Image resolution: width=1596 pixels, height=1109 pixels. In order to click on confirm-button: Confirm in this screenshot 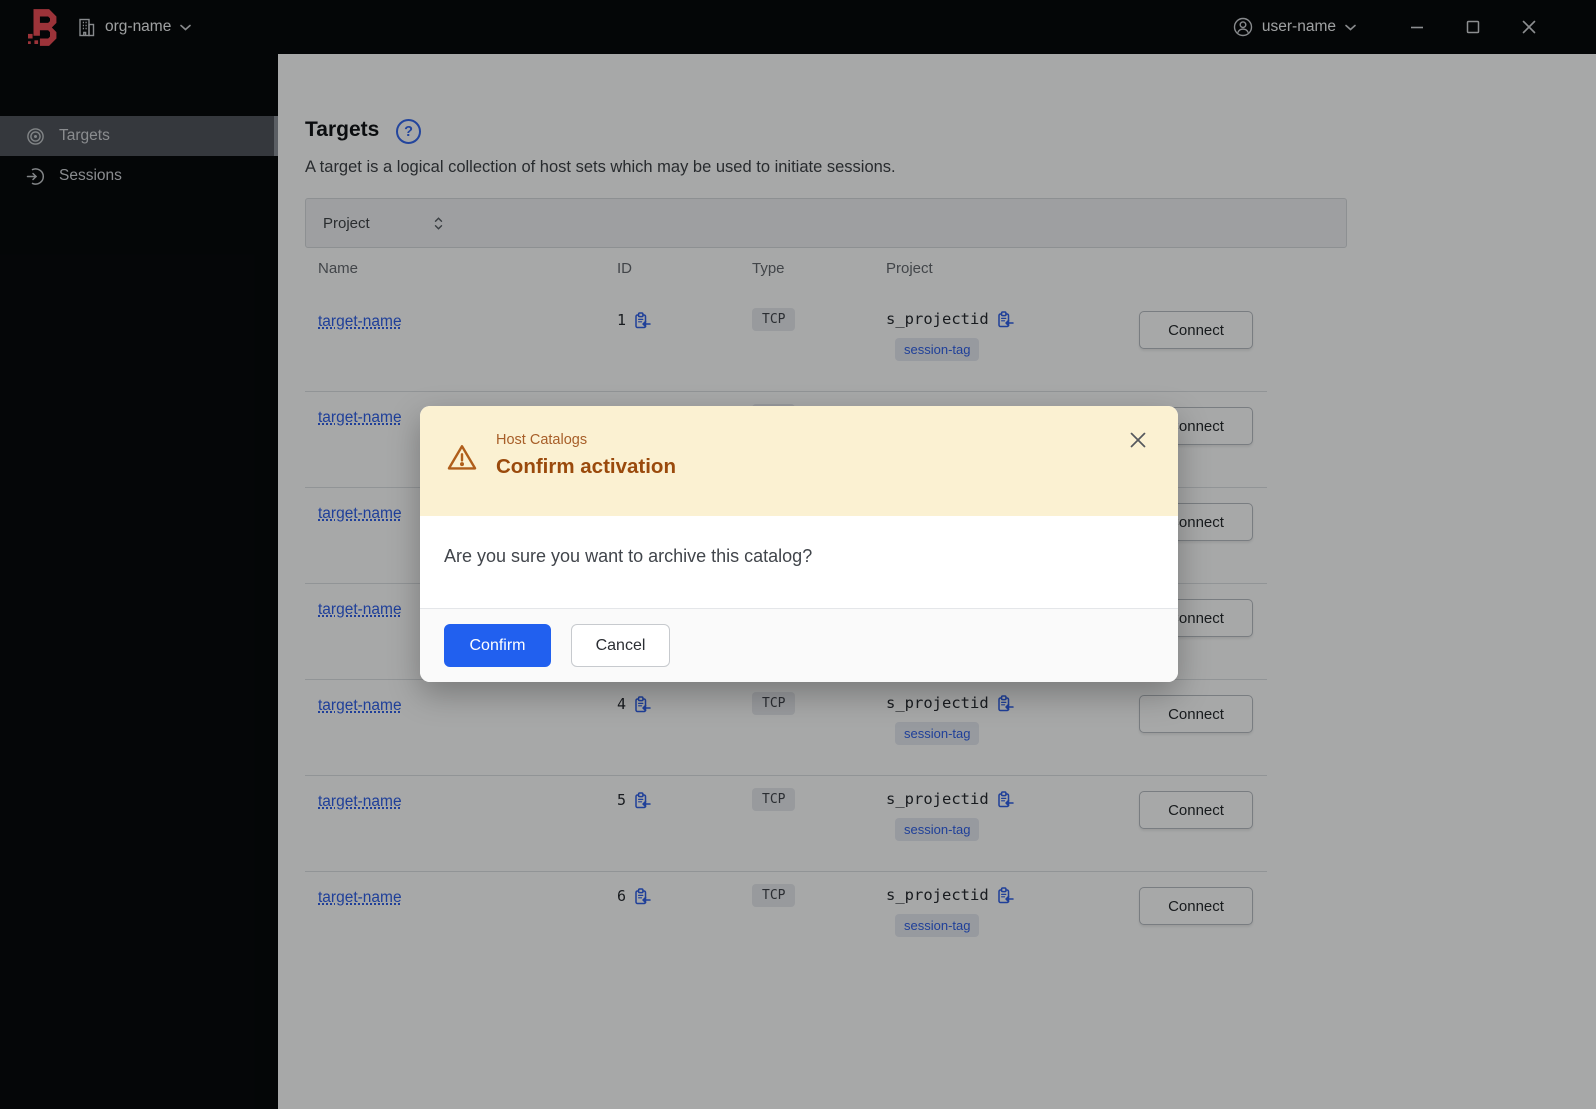, I will do `click(497, 645)`.